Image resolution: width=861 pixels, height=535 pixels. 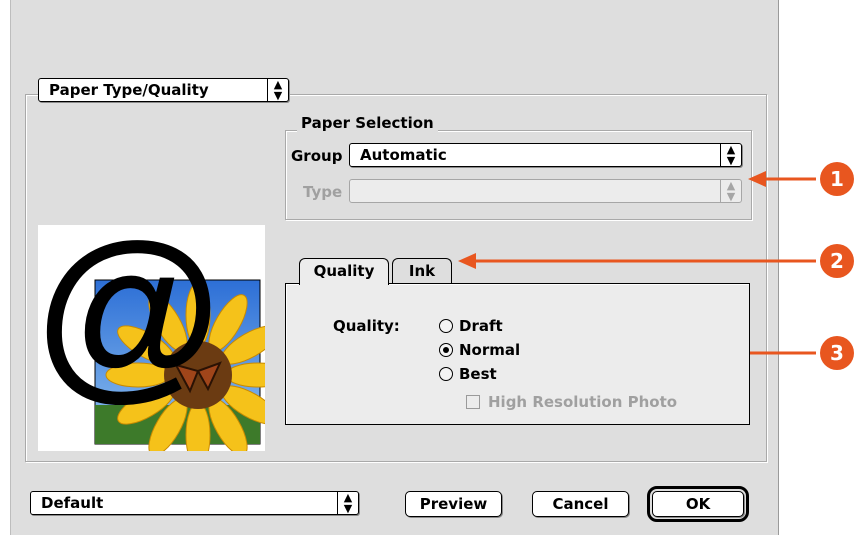 I want to click on radio-normal-label: Normal, so click(x=490, y=350).